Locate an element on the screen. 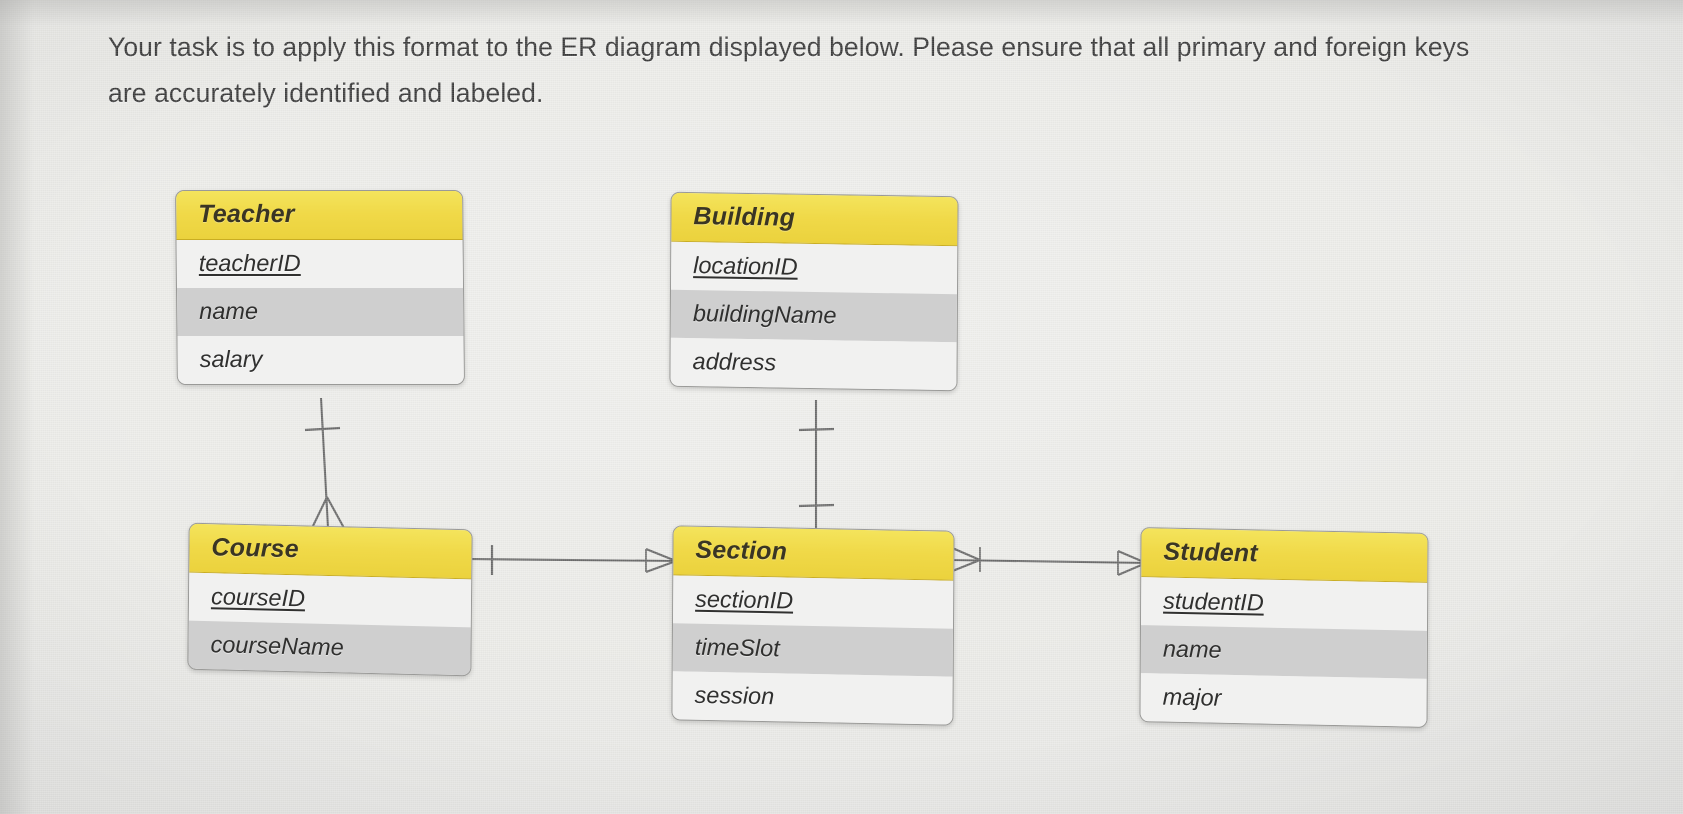 The height and width of the screenshot is (814, 1683). entity-building: Building locationID buildingName address is located at coordinates (814, 291).